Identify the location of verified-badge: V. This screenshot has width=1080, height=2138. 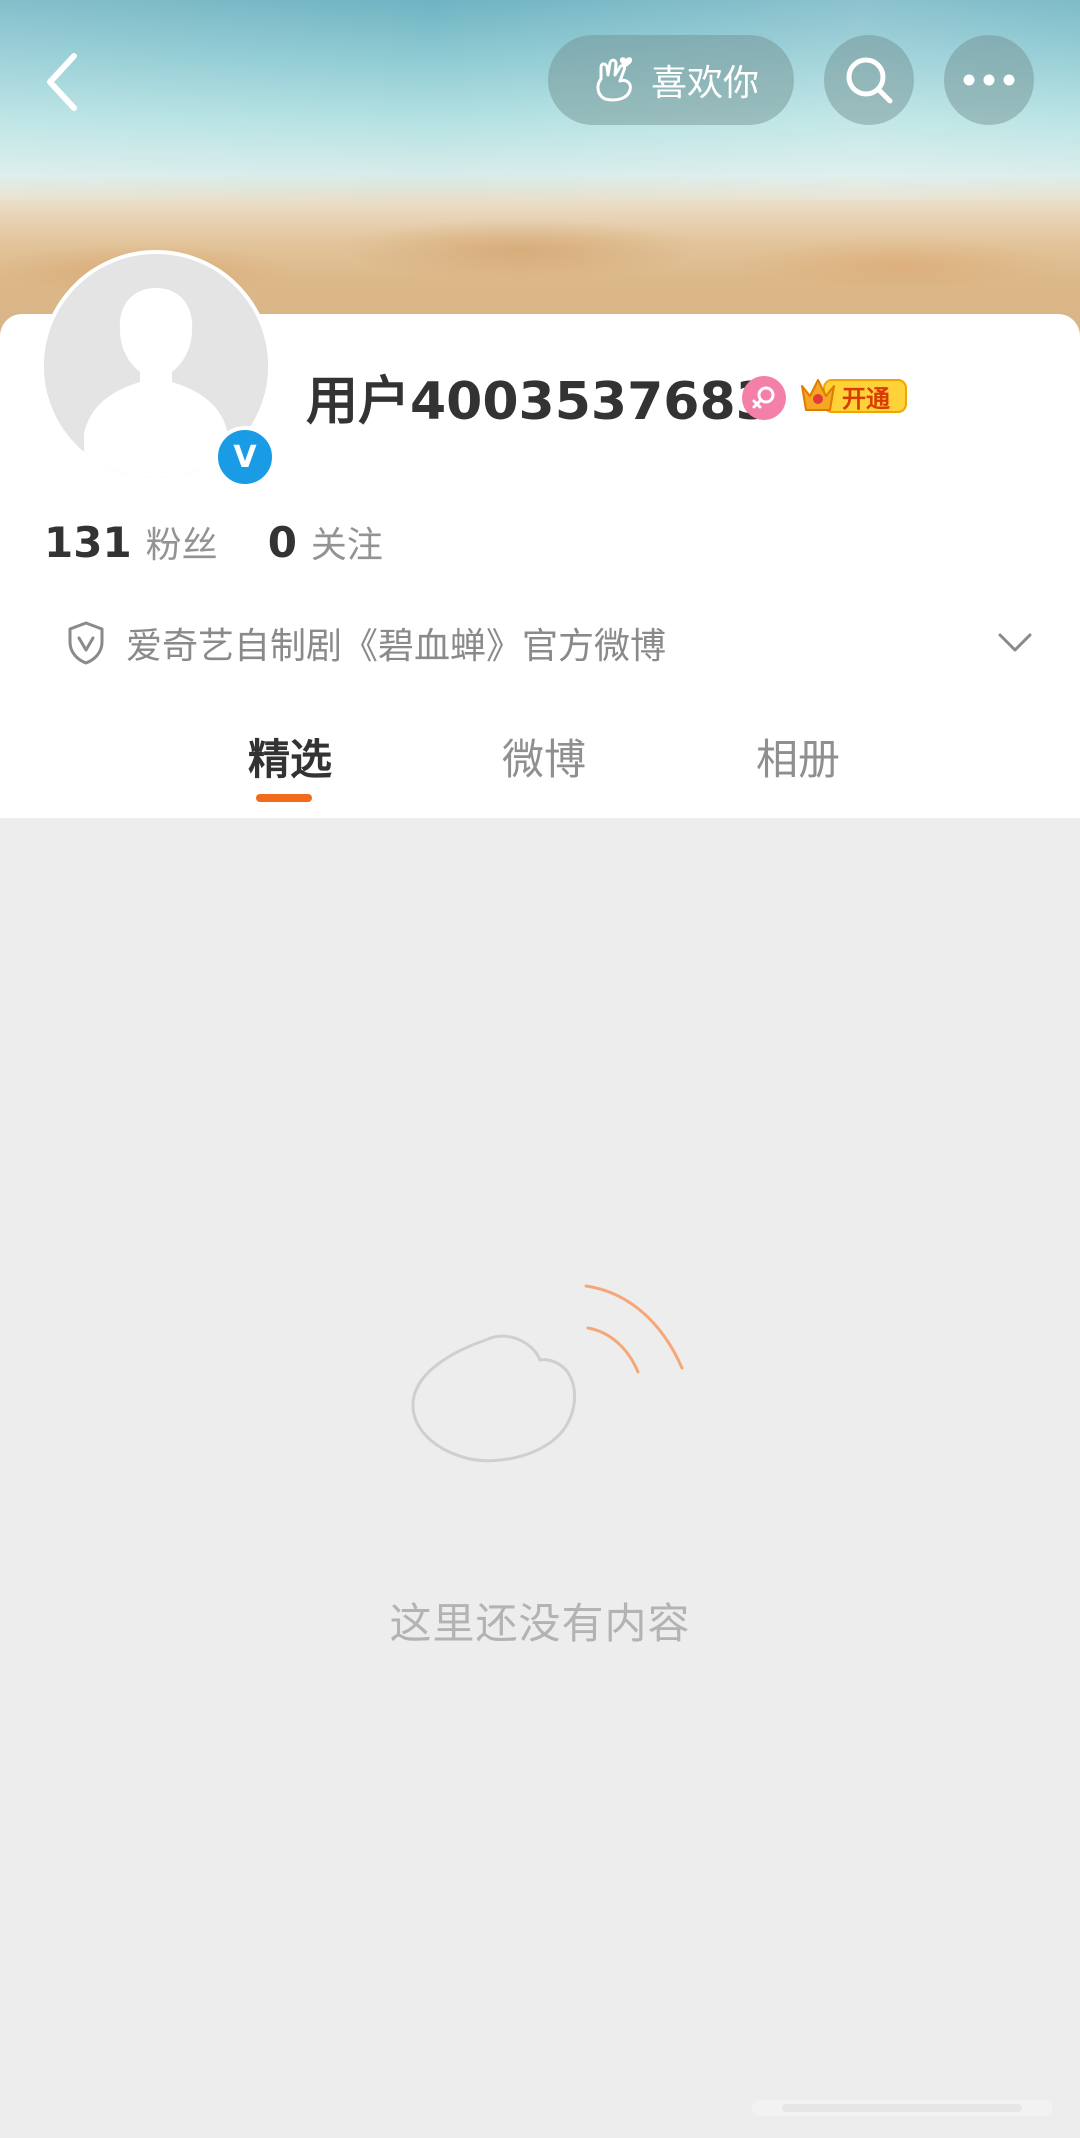
(245, 457).